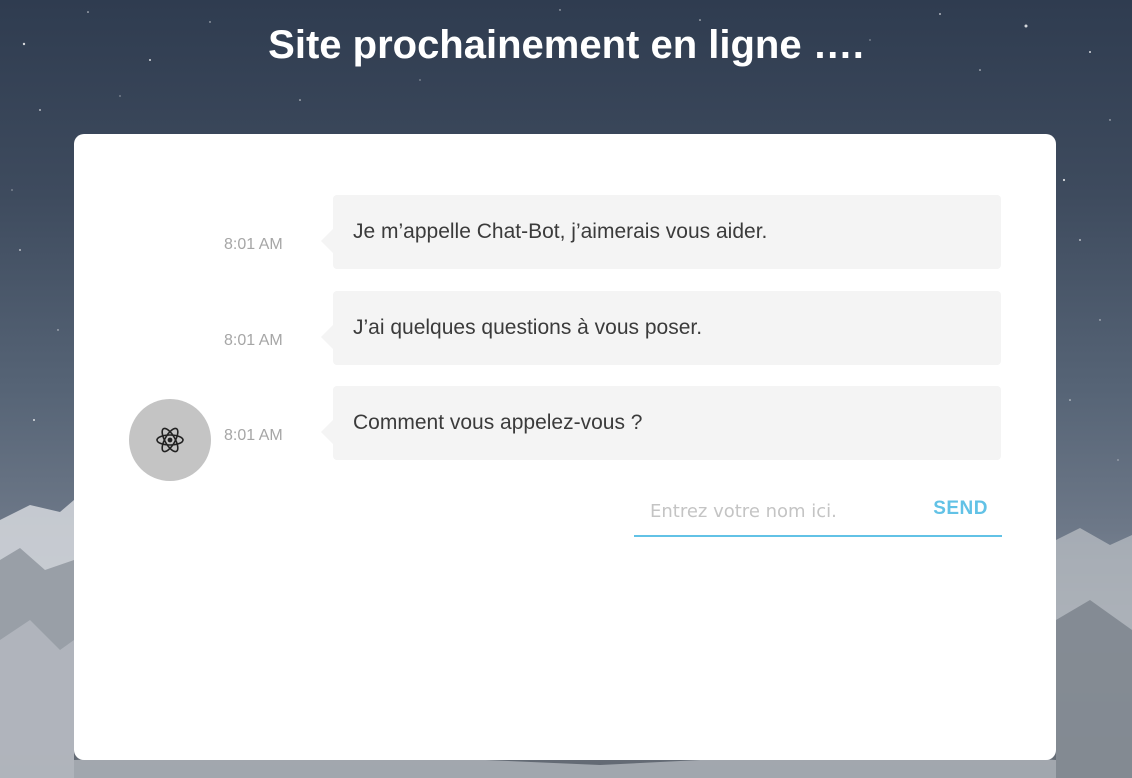 The height and width of the screenshot is (778, 1132). I want to click on page-title: Site prochainement en ligne …., so click(566, 45).